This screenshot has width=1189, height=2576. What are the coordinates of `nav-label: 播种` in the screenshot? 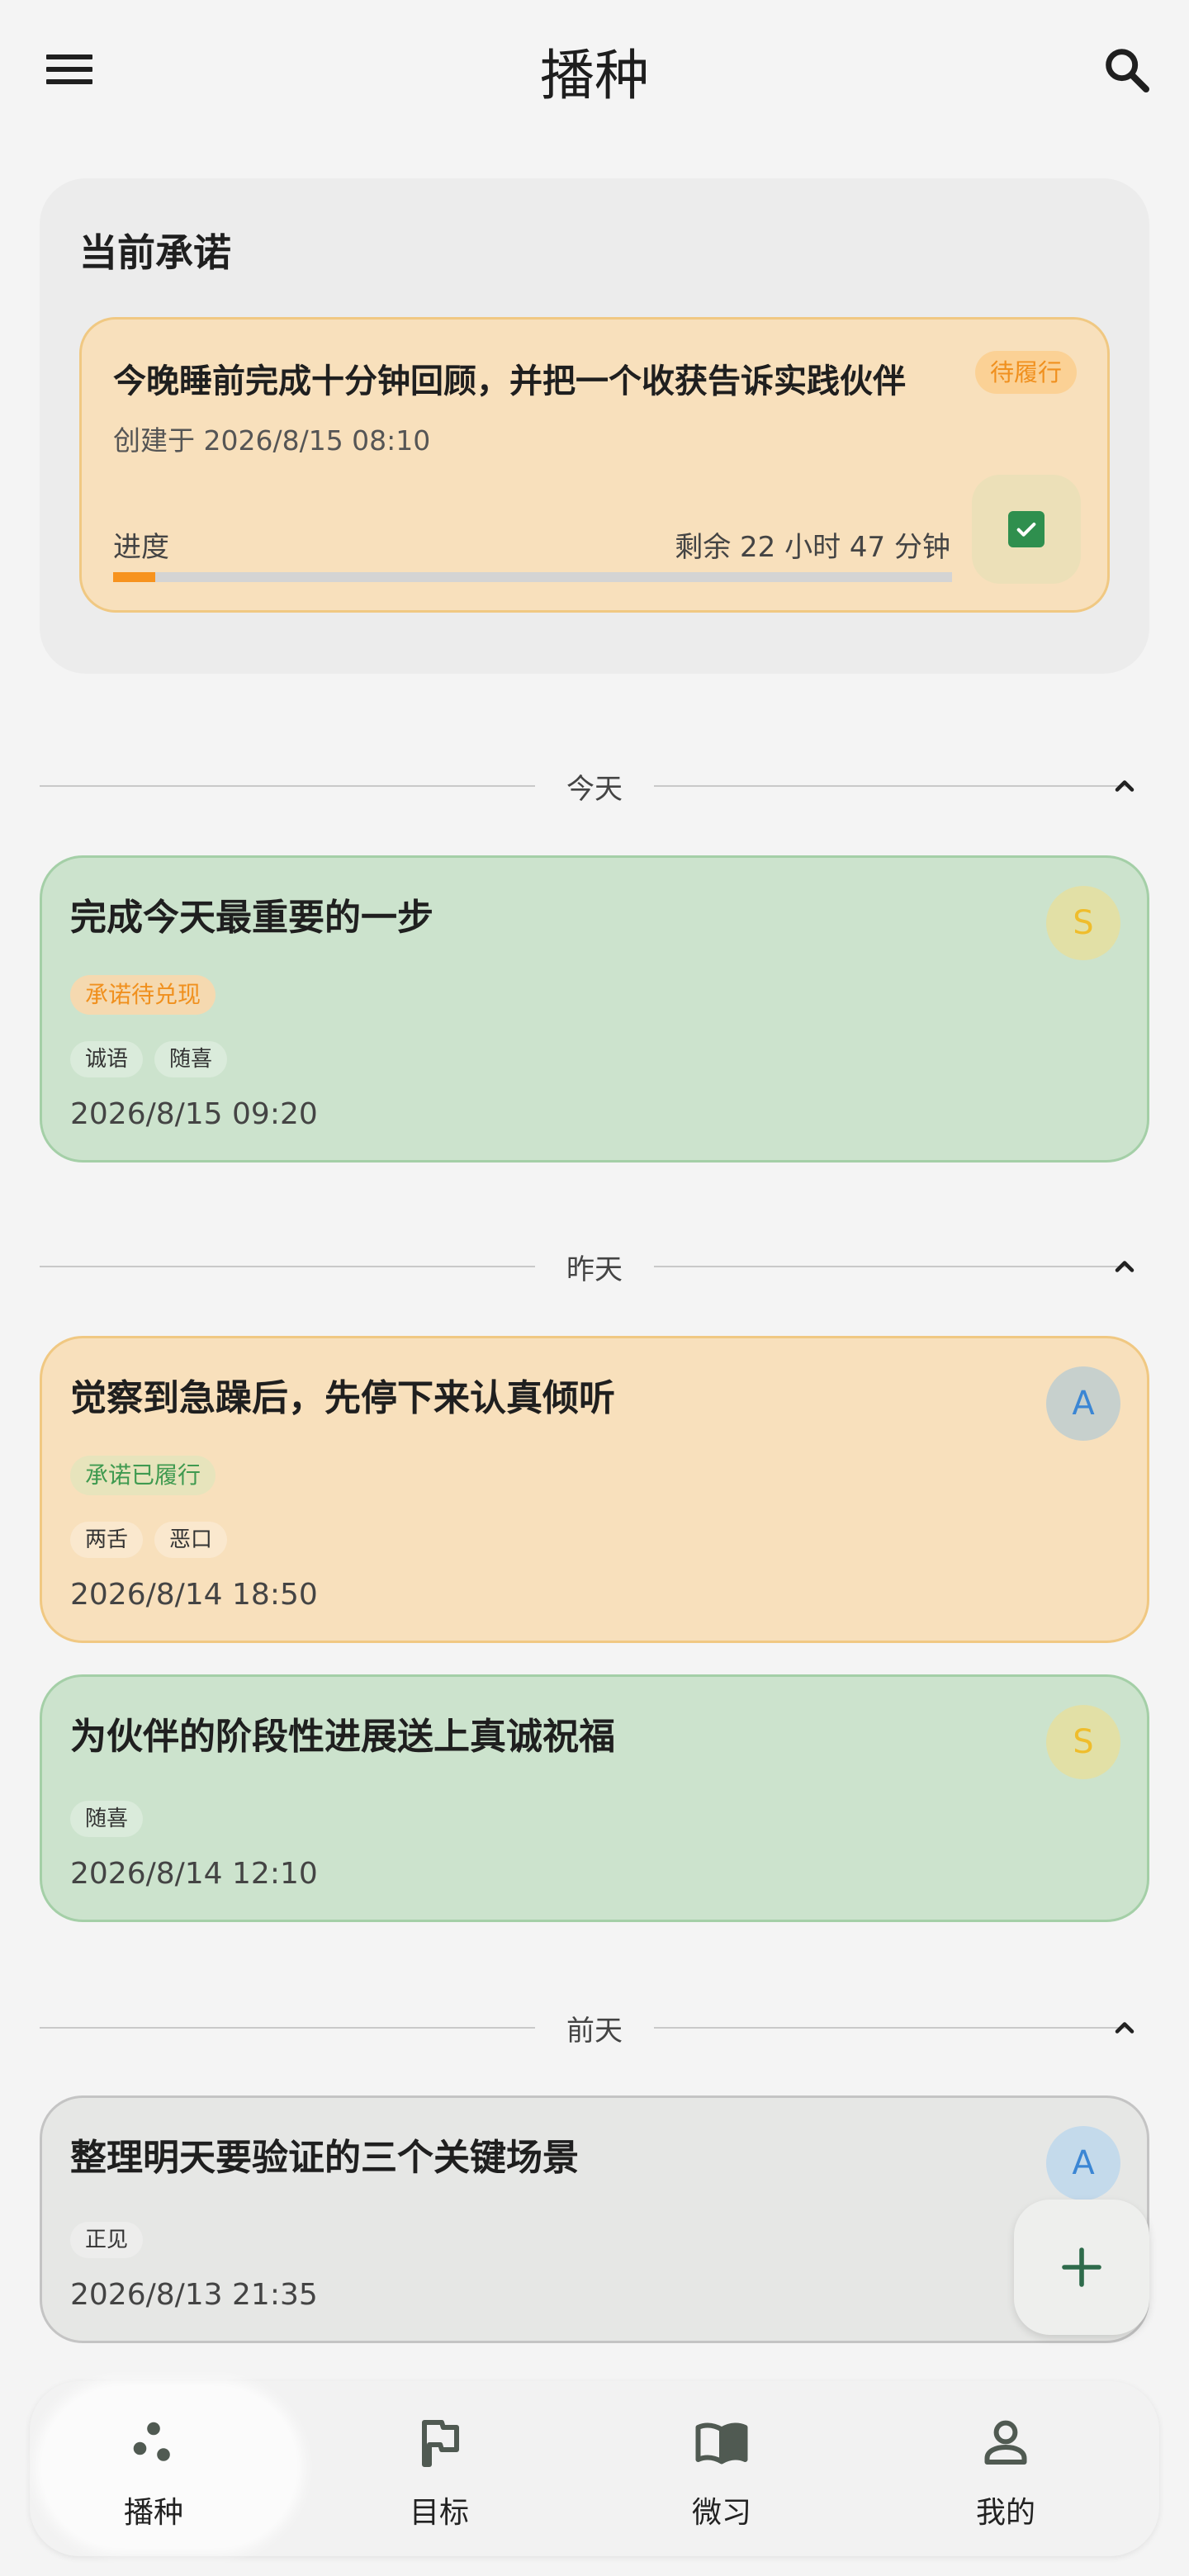 It's located at (153, 2513).